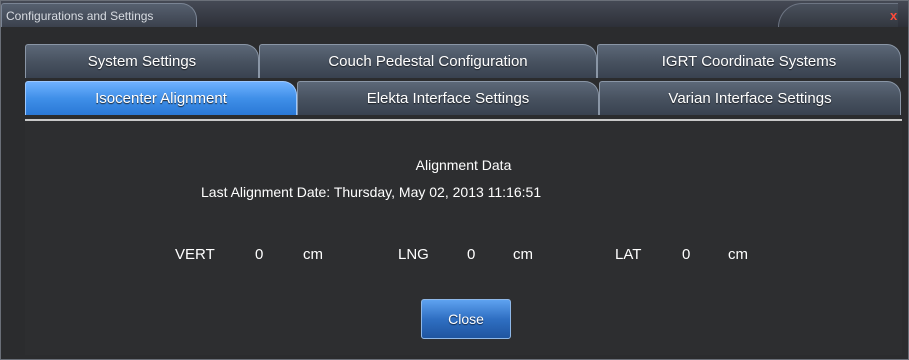  I want to click on lng-unit: cm, so click(523, 254).